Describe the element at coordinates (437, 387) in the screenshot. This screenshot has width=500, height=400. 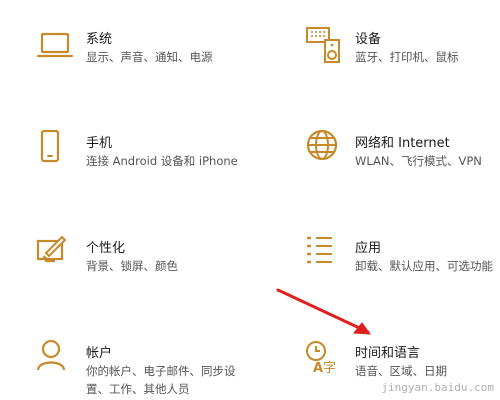
I see `watermark: jingyan.baidu.com` at that location.